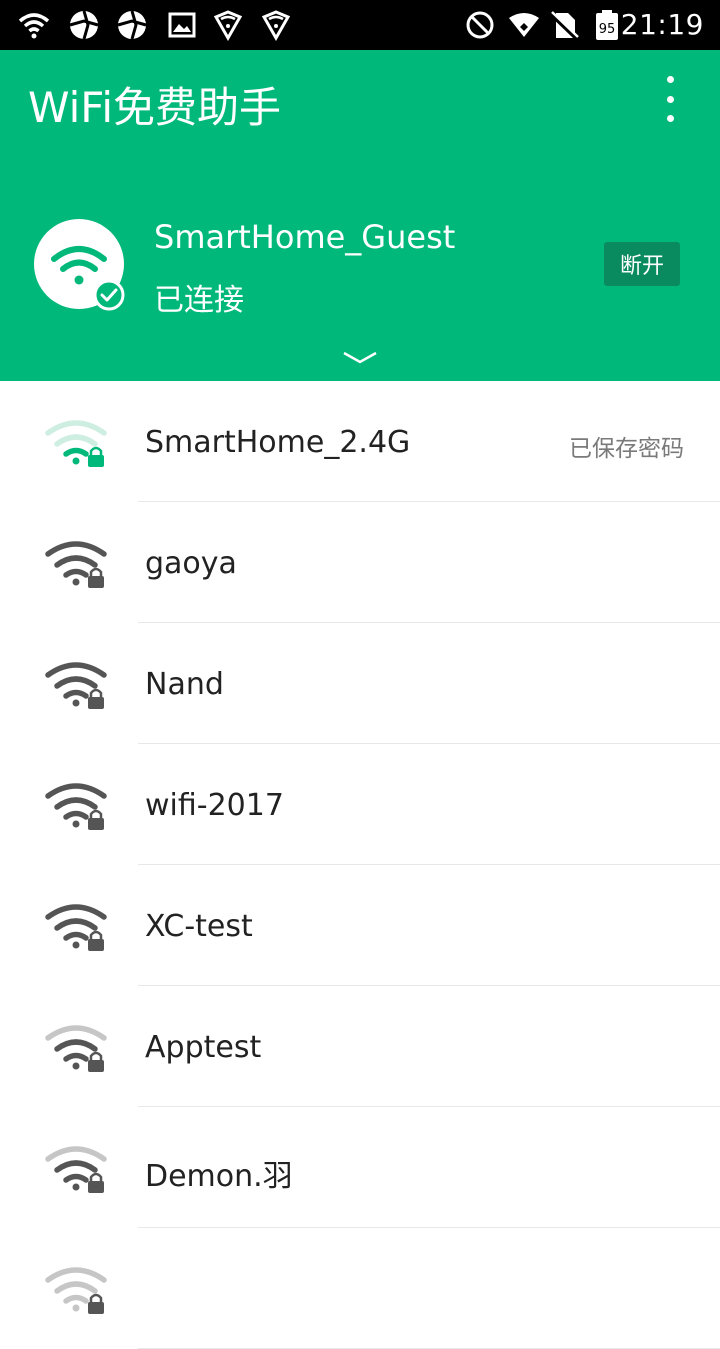 The height and width of the screenshot is (1349, 720). Describe the element at coordinates (607, 29) in the screenshot. I see `battery-level: 95` at that location.